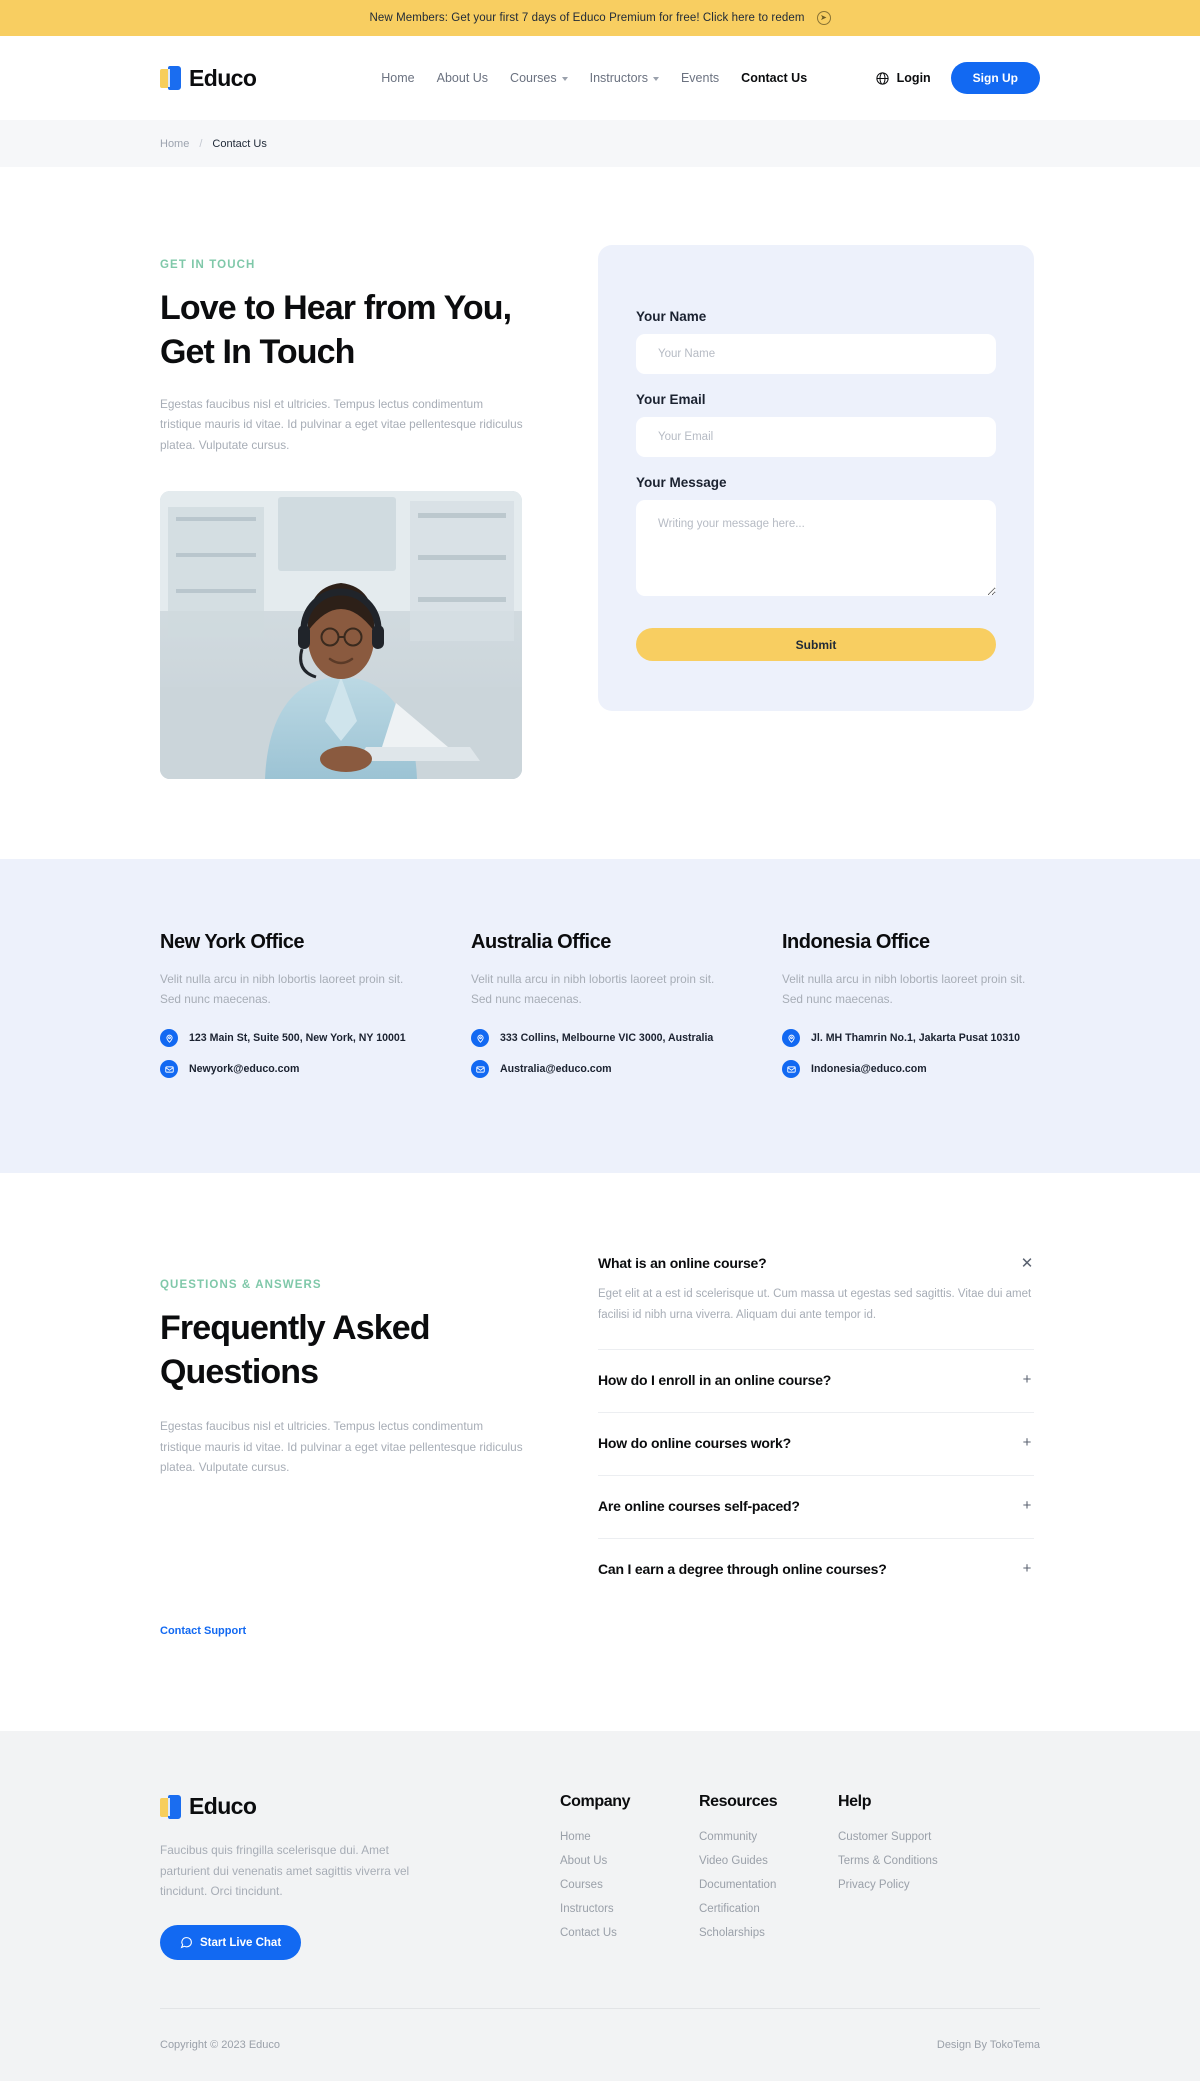 The height and width of the screenshot is (2081, 1200). What do you see at coordinates (823, 18) in the screenshot?
I see `arrow-right-circle-icon: ➤` at bounding box center [823, 18].